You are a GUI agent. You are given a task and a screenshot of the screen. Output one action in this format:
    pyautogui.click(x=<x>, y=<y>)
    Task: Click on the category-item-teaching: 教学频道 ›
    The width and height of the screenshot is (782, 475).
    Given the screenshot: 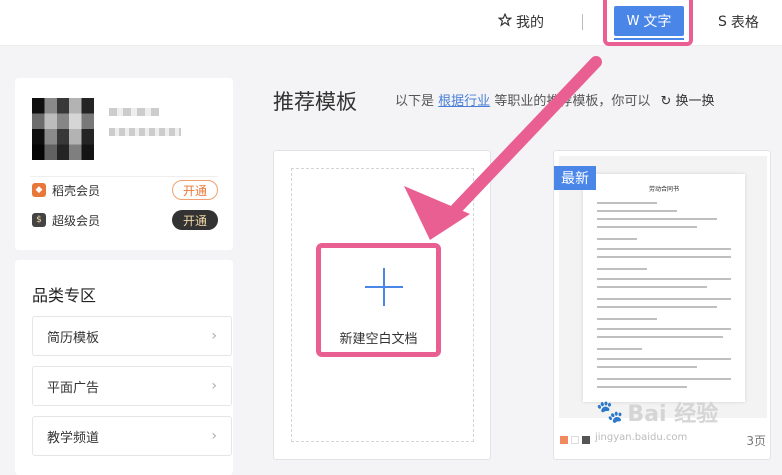 What is the action you would take?
    pyautogui.click(x=132, y=436)
    